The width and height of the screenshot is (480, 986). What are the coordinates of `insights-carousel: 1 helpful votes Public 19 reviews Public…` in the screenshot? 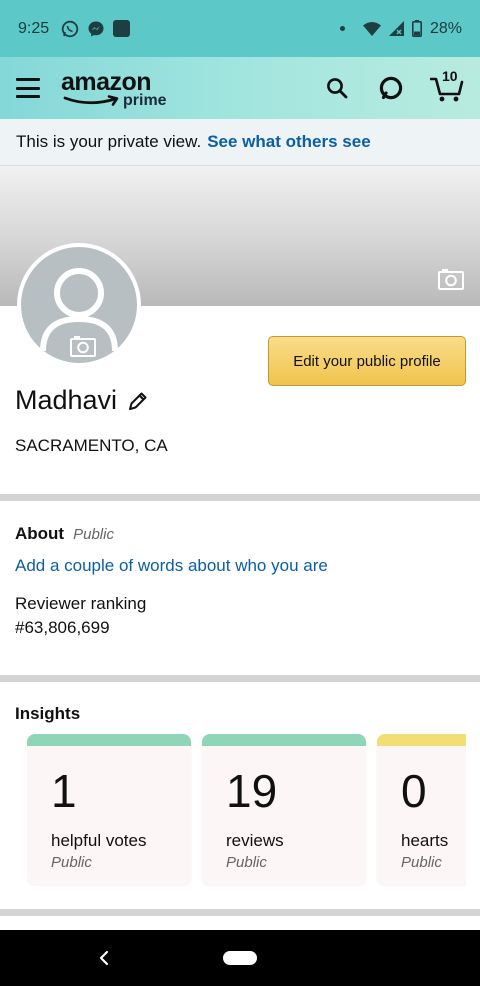 It's located at (246, 810).